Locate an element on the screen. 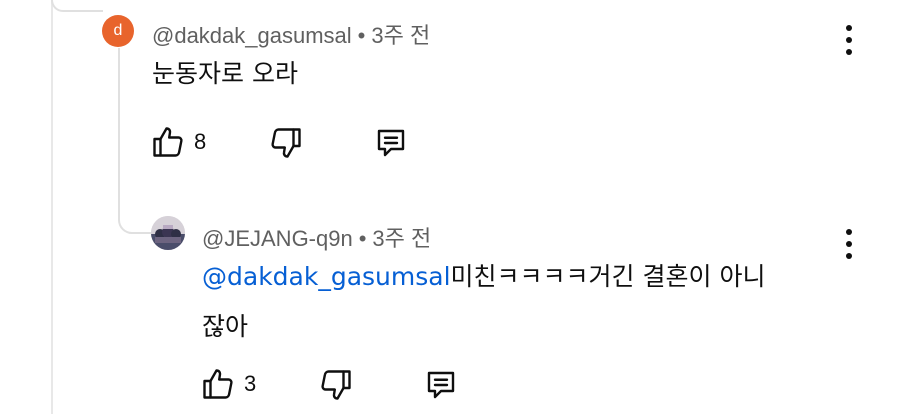 The height and width of the screenshot is (414, 900). thread-connector is located at coordinates (77, 6).